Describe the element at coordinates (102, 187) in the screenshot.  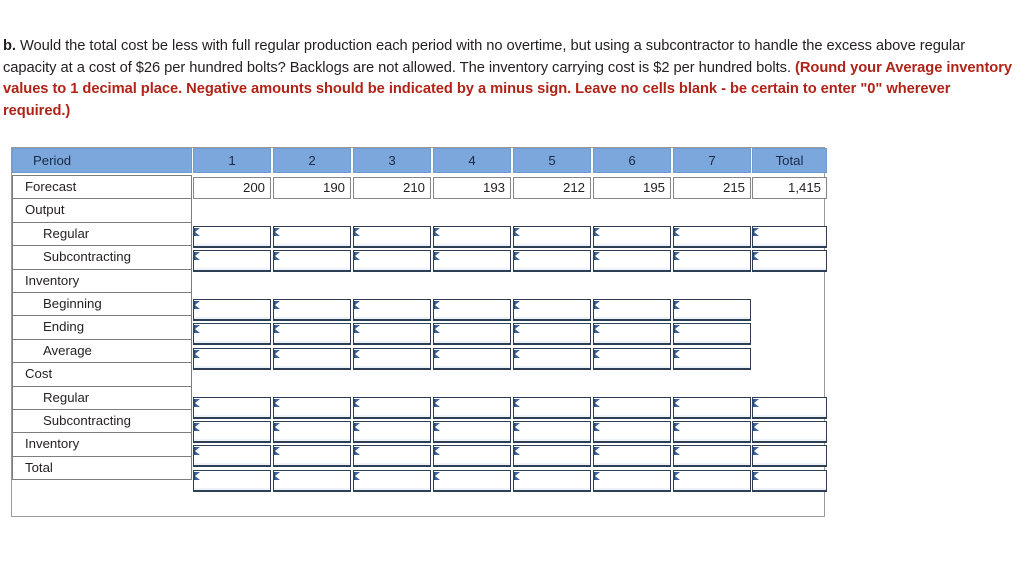
I see `row-label-forecast-0: Forecast` at that location.